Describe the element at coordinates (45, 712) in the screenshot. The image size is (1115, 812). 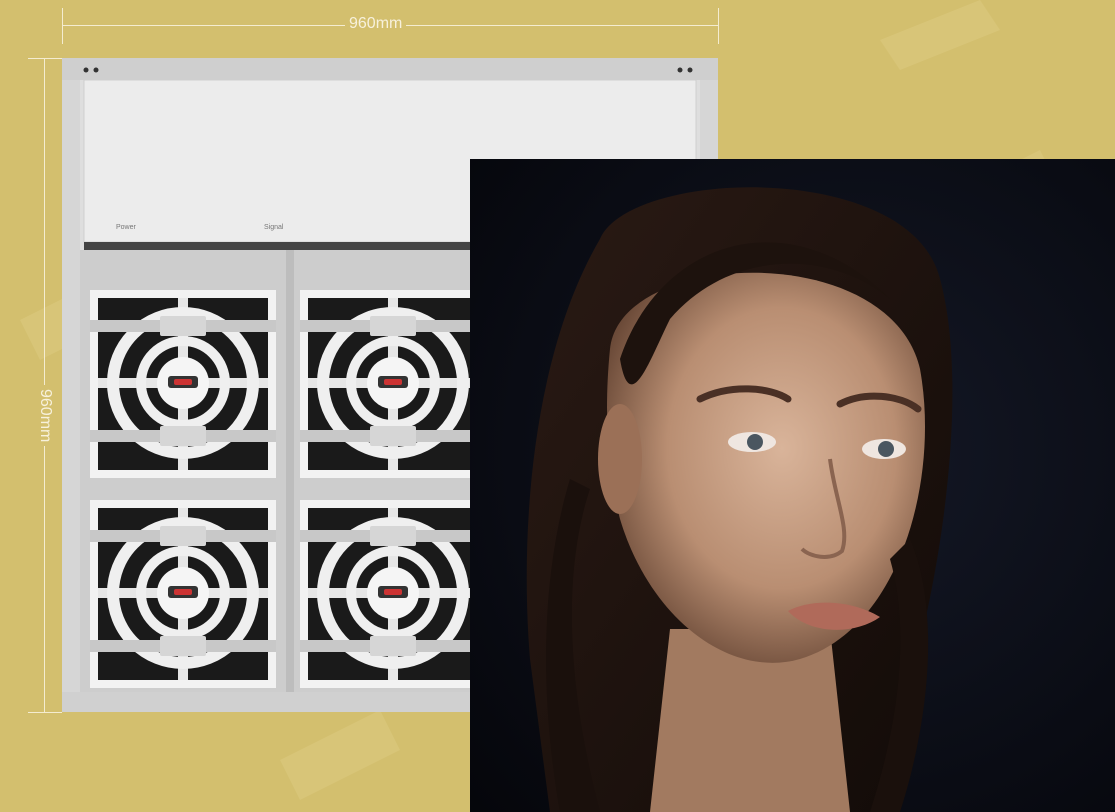
I see `height-dimension-tick-bottom` at that location.